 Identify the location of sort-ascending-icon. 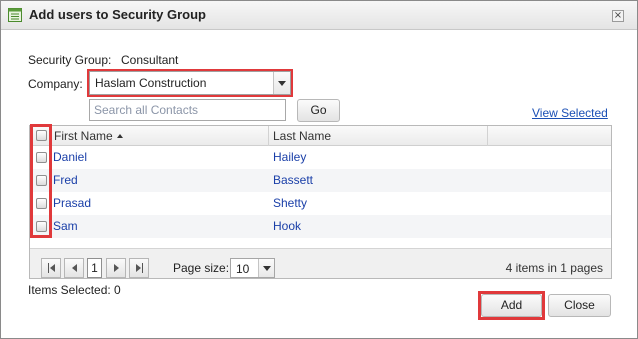
(119, 136).